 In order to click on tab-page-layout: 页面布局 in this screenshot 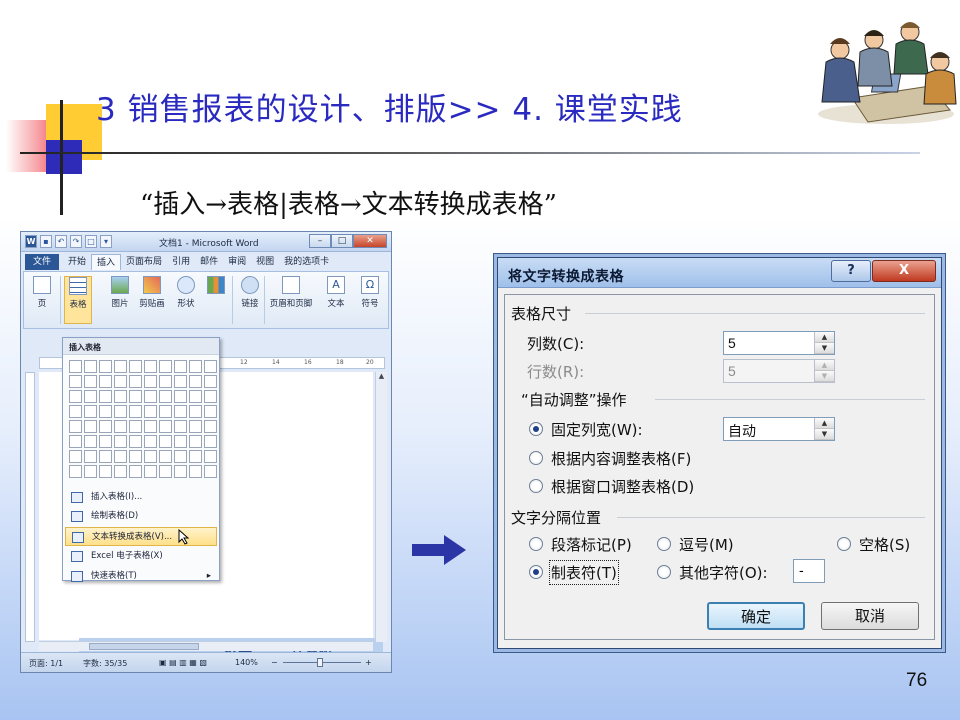, I will do `click(144, 262)`.